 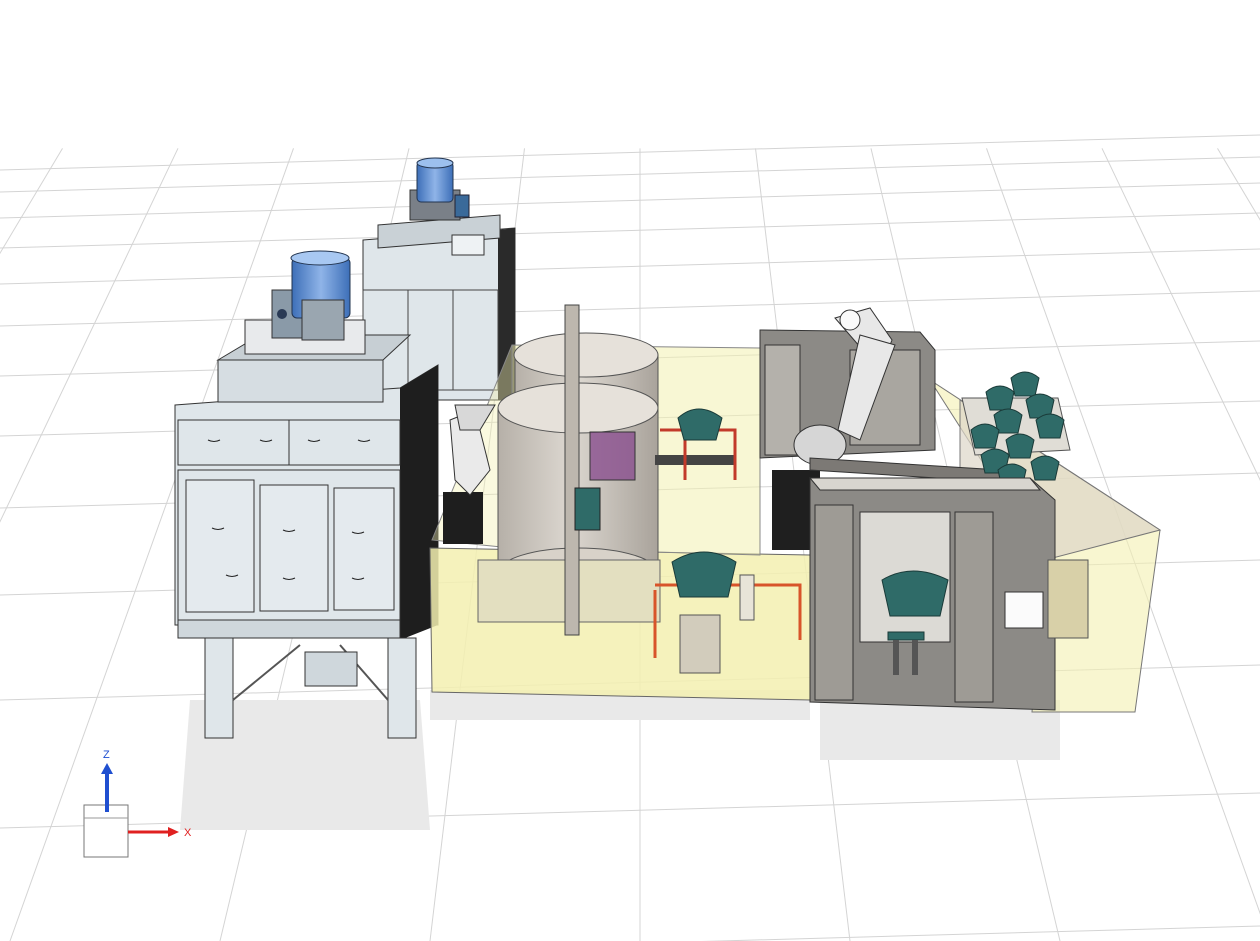 I want to click on dust-collector-back, so click(x=439, y=307).